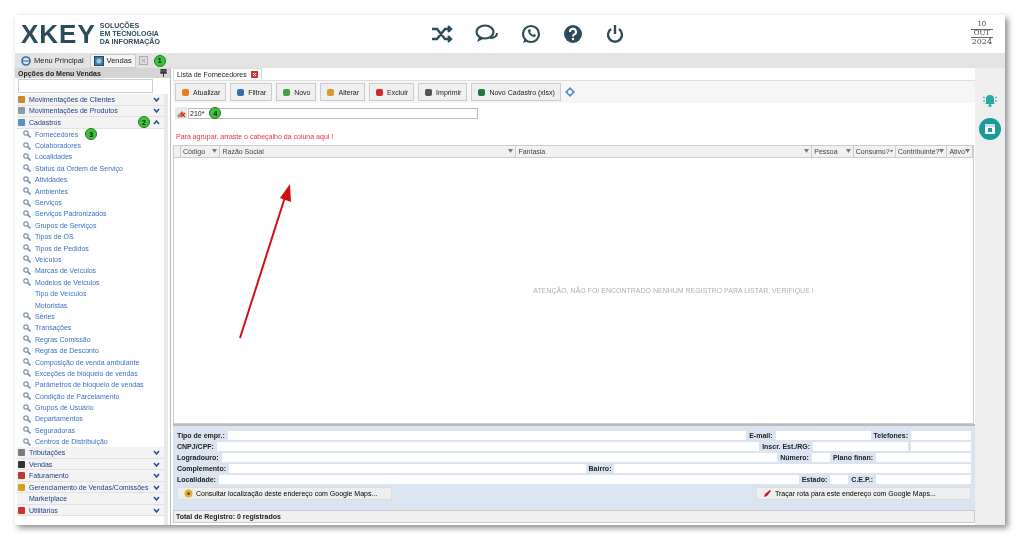 This screenshot has width=1024, height=541. What do you see at coordinates (21, 510) in the screenshot?
I see `section-icon` at bounding box center [21, 510].